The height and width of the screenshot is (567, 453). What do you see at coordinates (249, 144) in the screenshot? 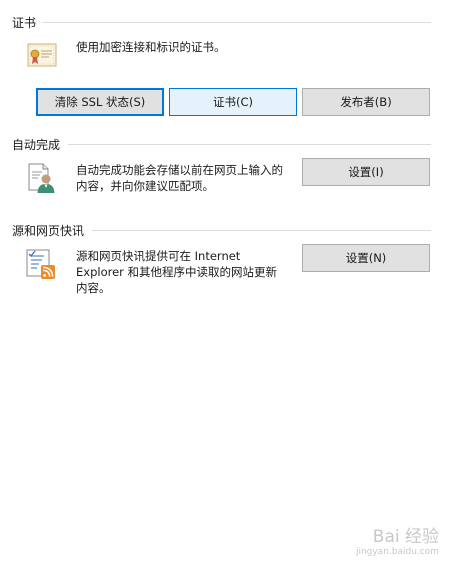
I see `autocomplete-group-divider` at bounding box center [249, 144].